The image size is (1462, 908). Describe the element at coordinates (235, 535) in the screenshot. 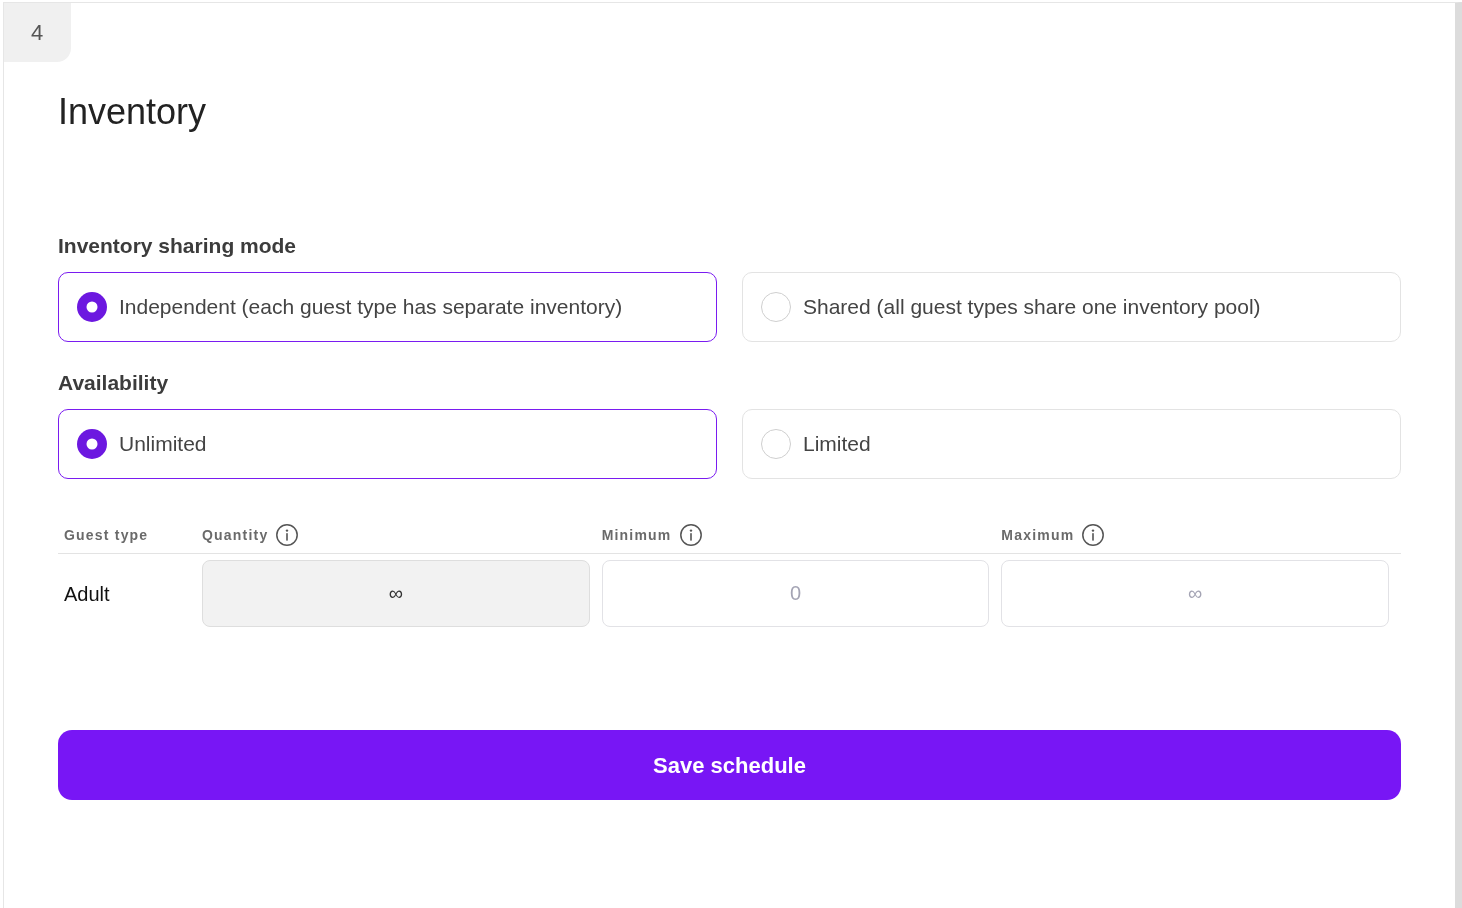

I see `column-header: Quantity` at that location.